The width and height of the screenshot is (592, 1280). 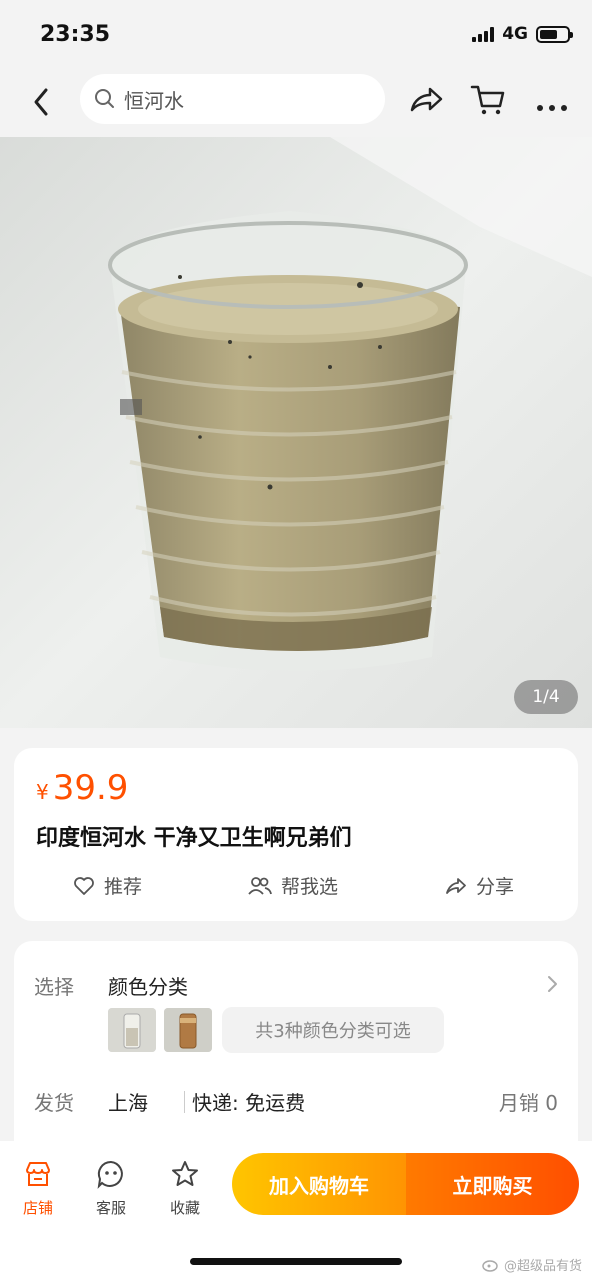 I want to click on recommend-label: 推荐, so click(x=123, y=887).